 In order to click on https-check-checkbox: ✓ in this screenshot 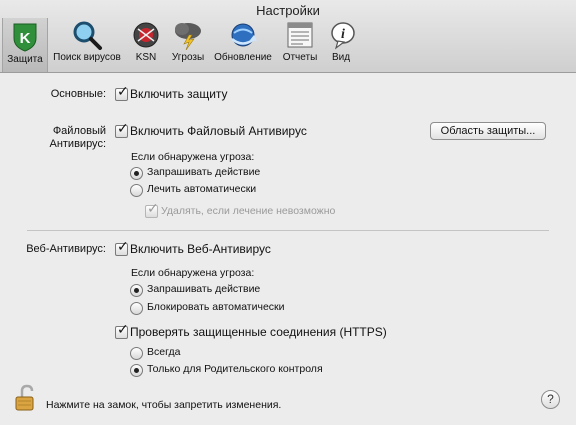, I will do `click(122, 330)`.